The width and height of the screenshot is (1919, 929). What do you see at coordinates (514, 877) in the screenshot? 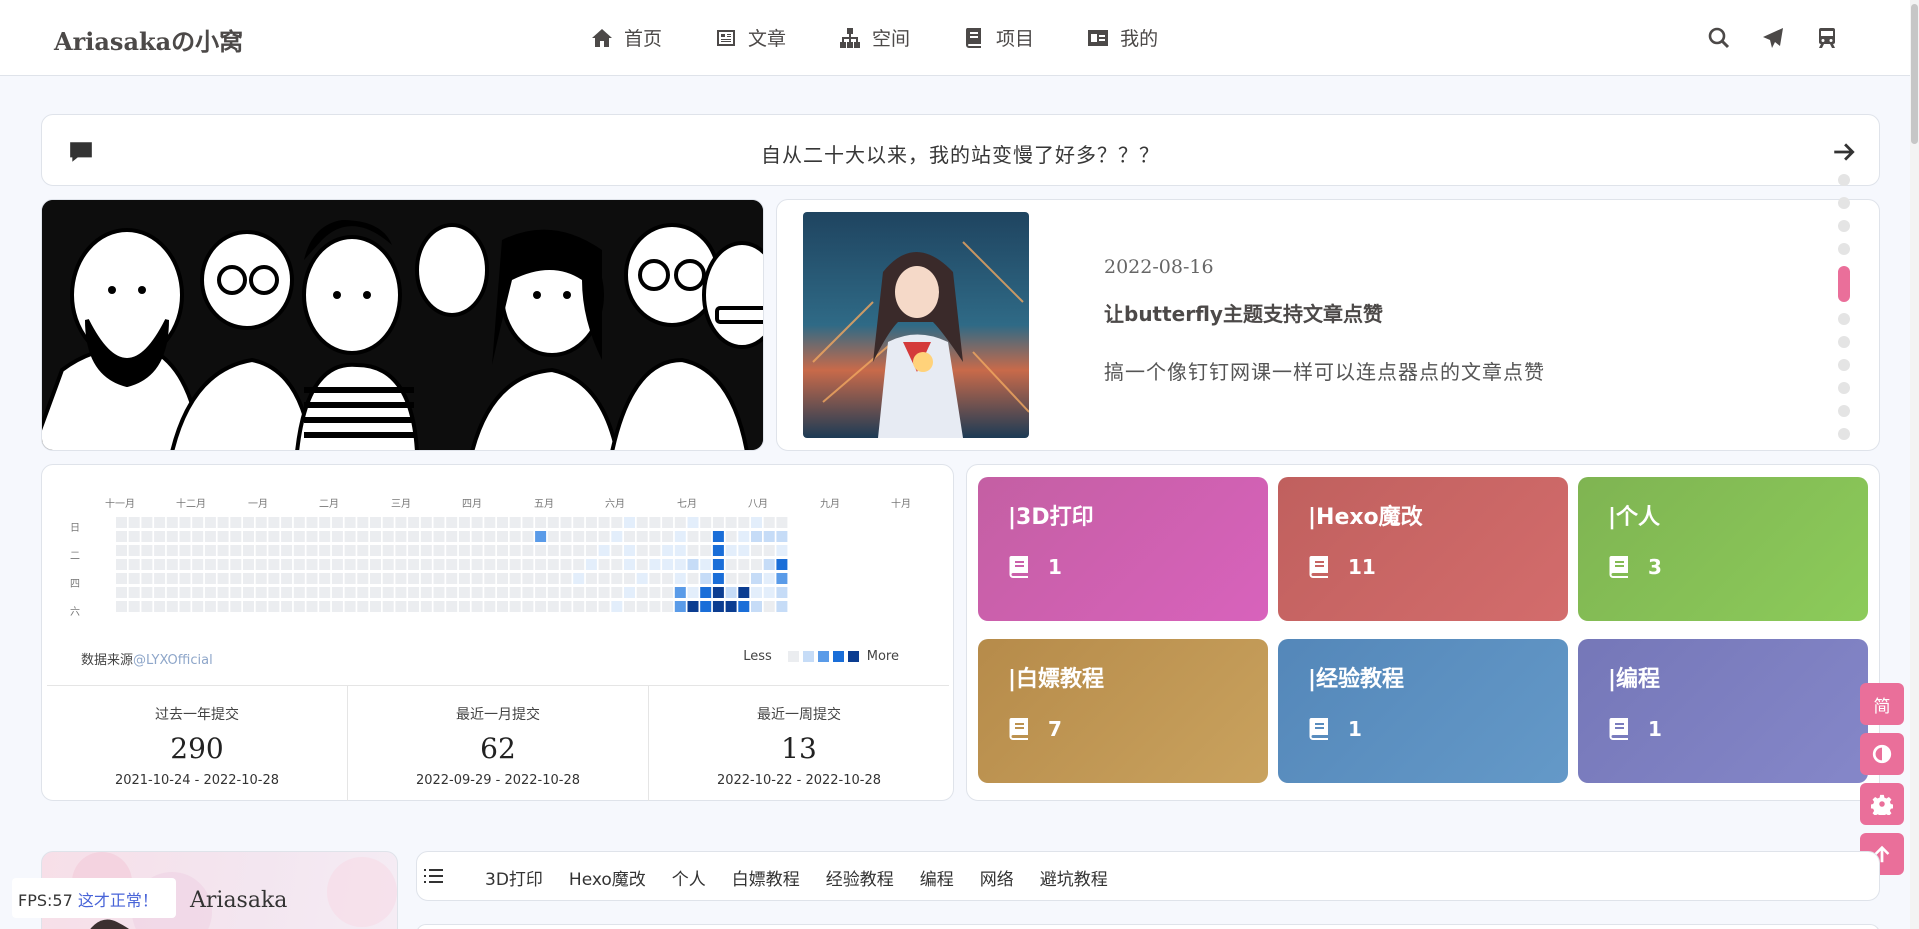
I see `category-bar-item: 3D打印` at bounding box center [514, 877].